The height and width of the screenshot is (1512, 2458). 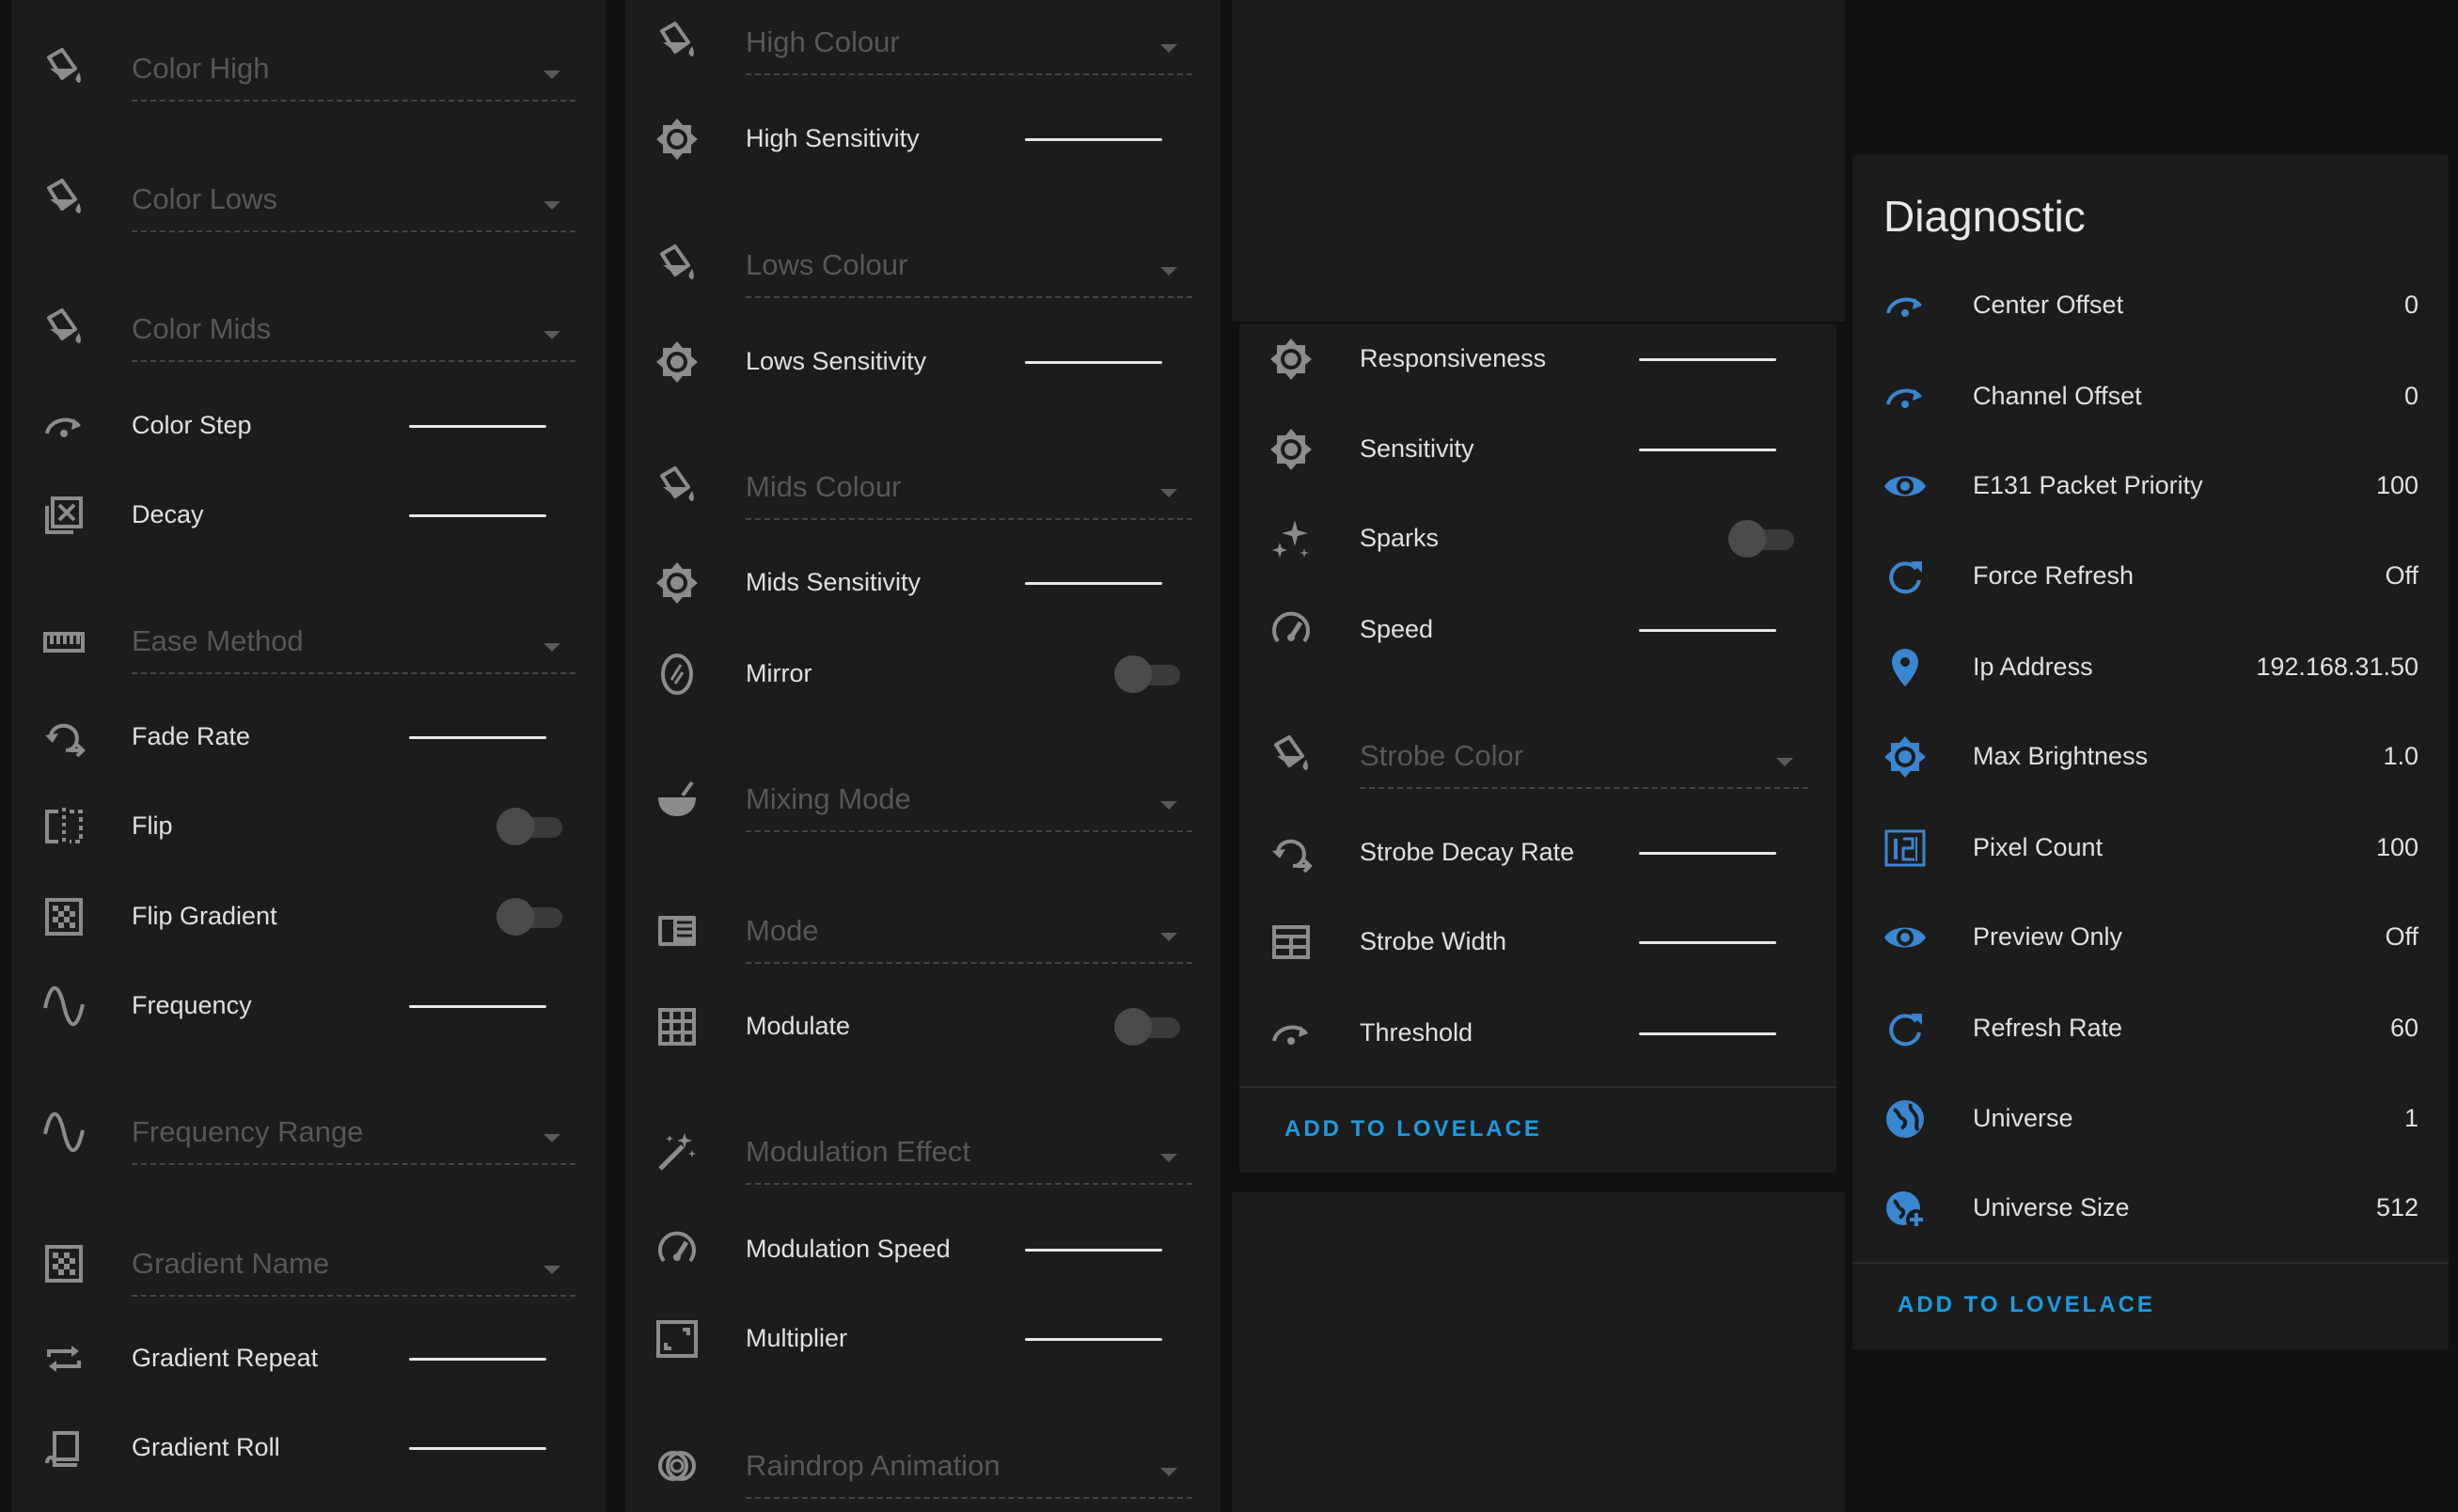 What do you see at coordinates (201, 329) in the screenshot?
I see `color-mids-select: Color Mids` at bounding box center [201, 329].